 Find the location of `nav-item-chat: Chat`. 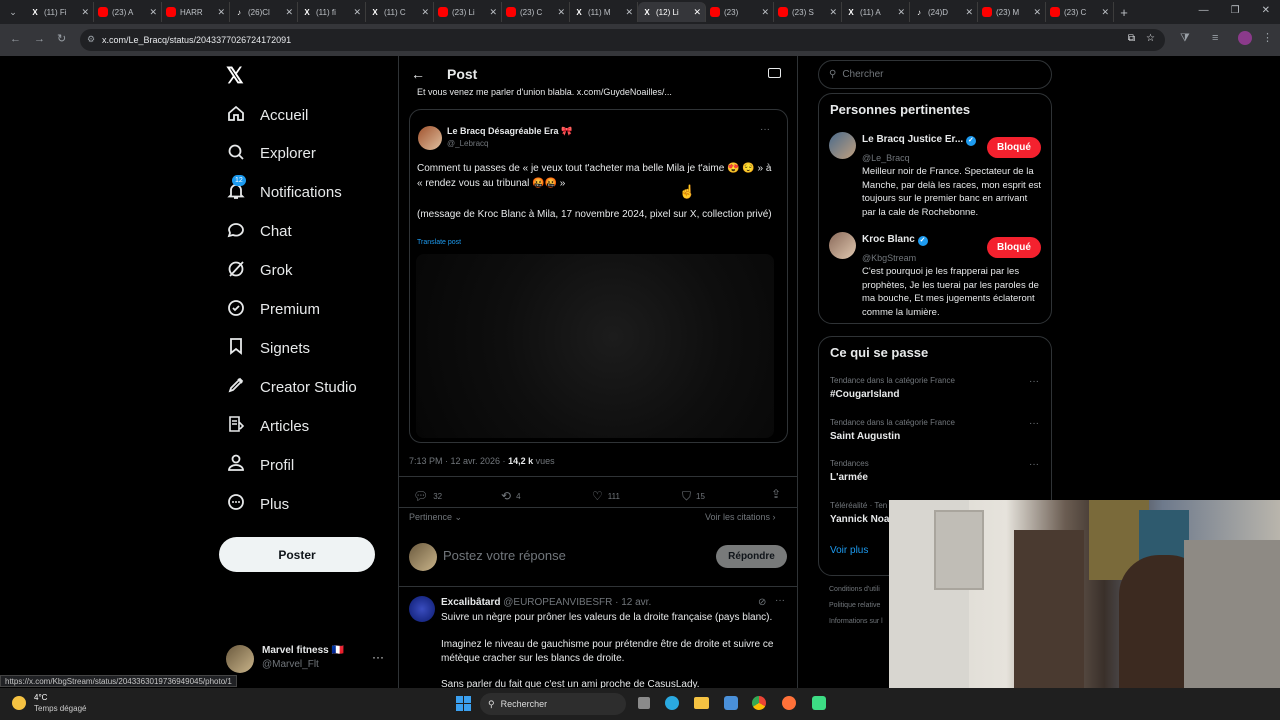

nav-item-chat: Chat is located at coordinates (259, 232).